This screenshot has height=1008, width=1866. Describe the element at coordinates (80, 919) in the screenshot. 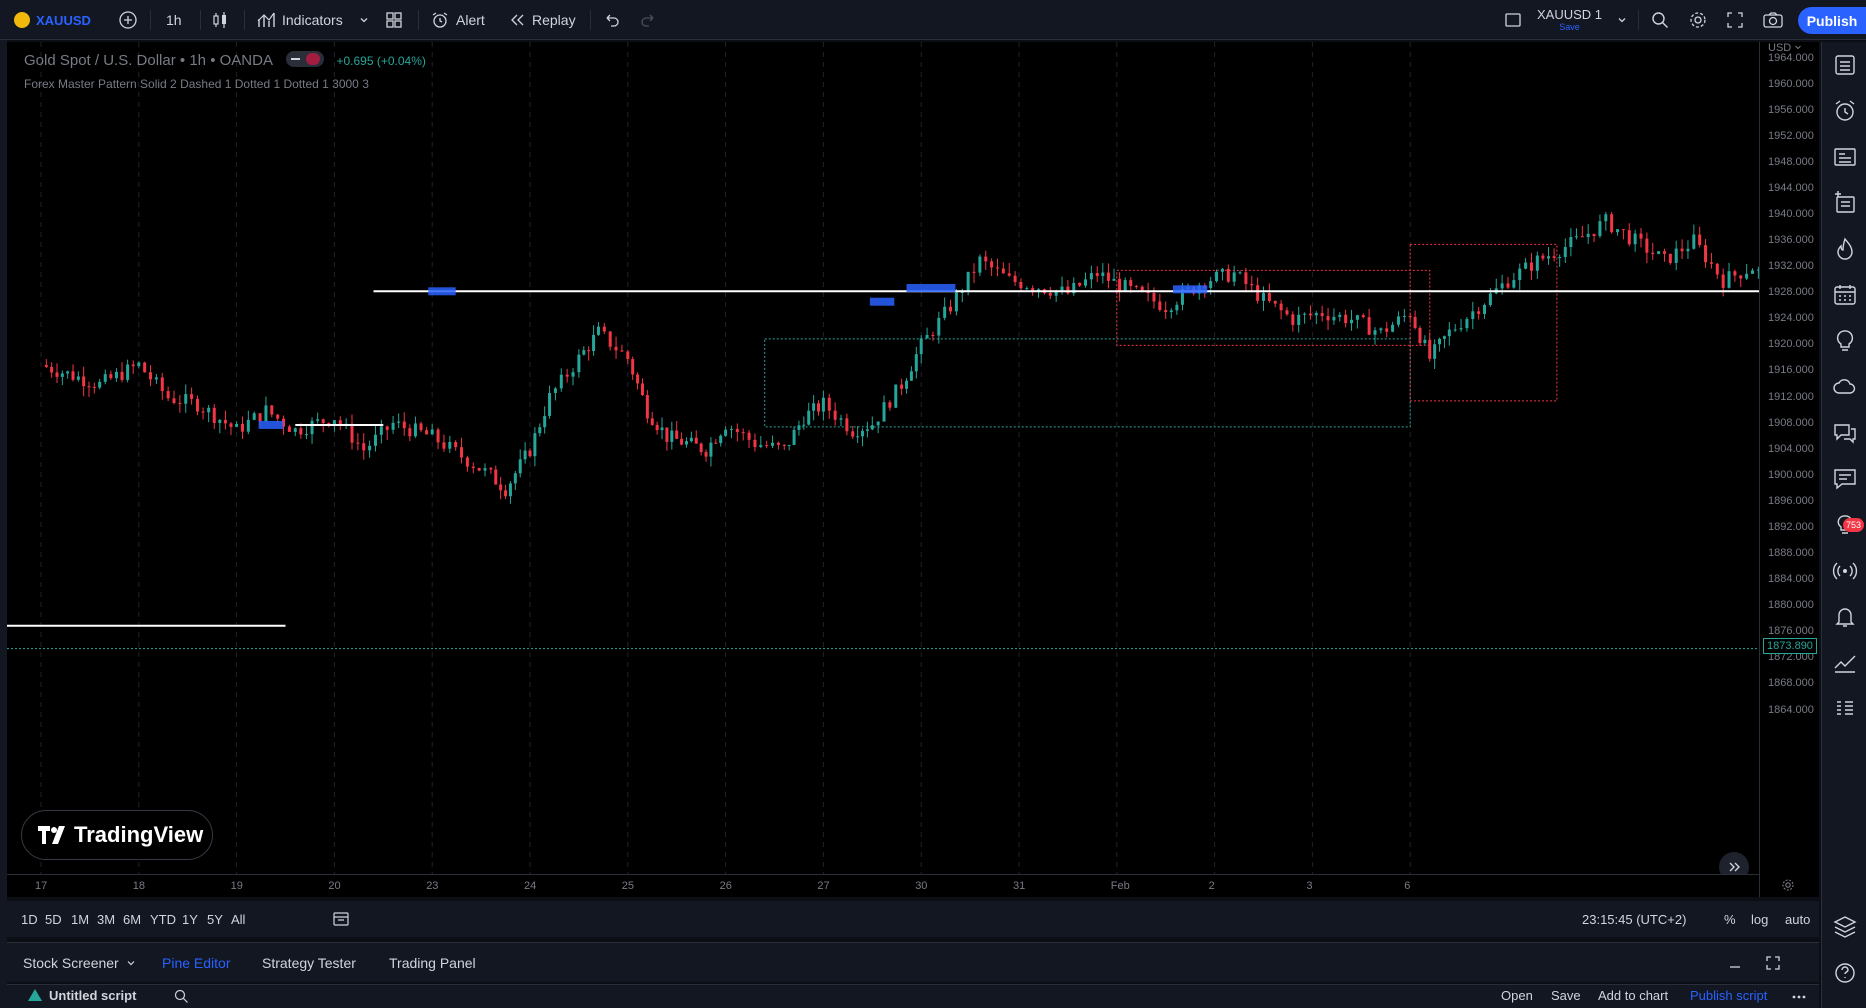

I see `range-button-1m: 1M` at that location.